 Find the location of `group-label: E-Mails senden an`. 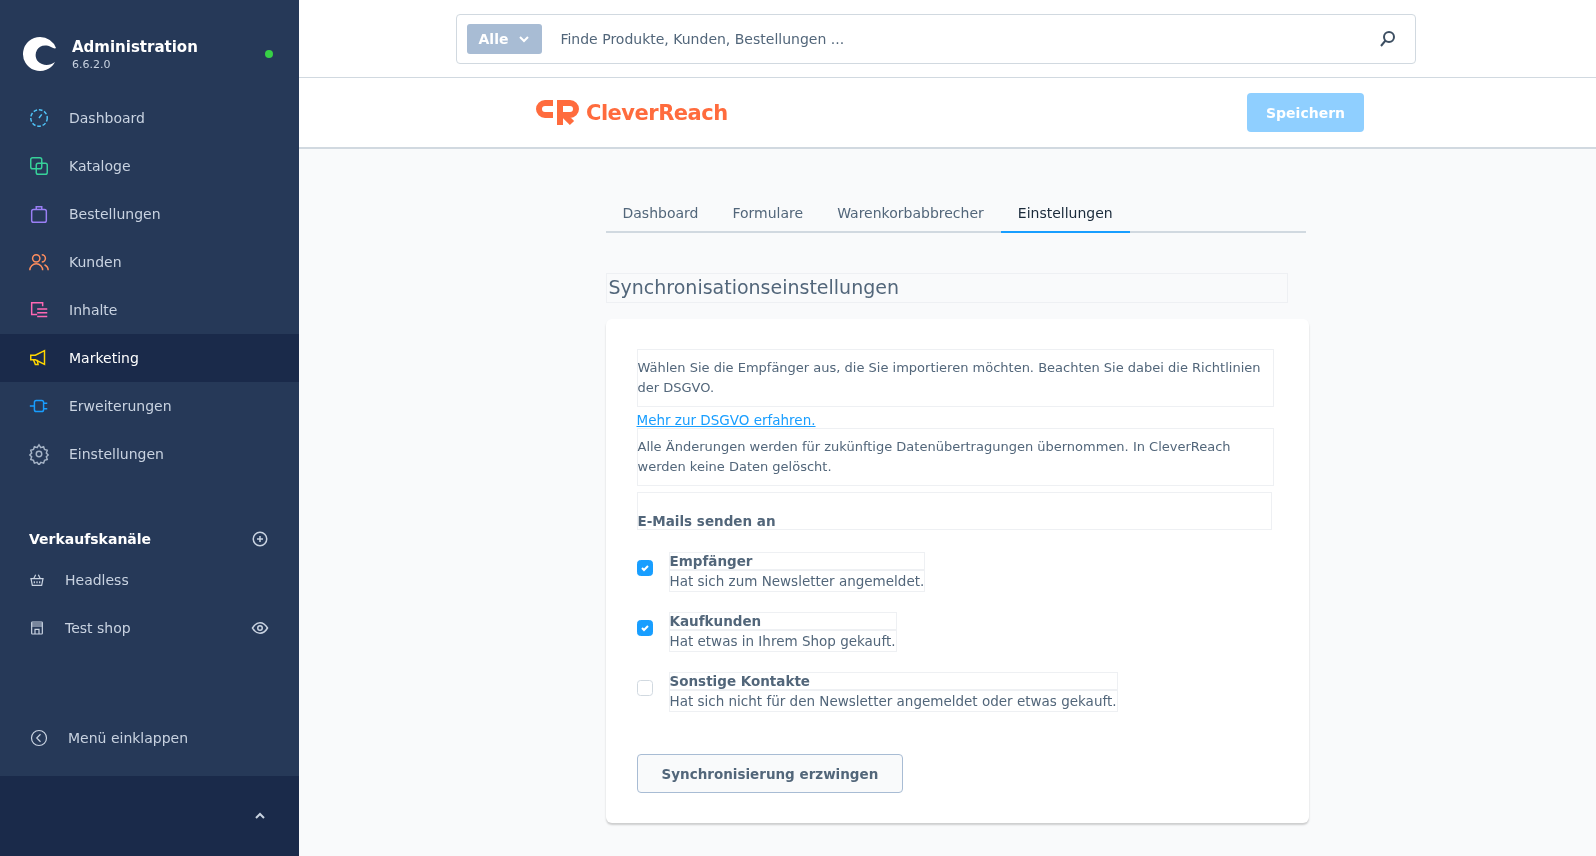

group-label: E-Mails senden an is located at coordinates (954, 511).